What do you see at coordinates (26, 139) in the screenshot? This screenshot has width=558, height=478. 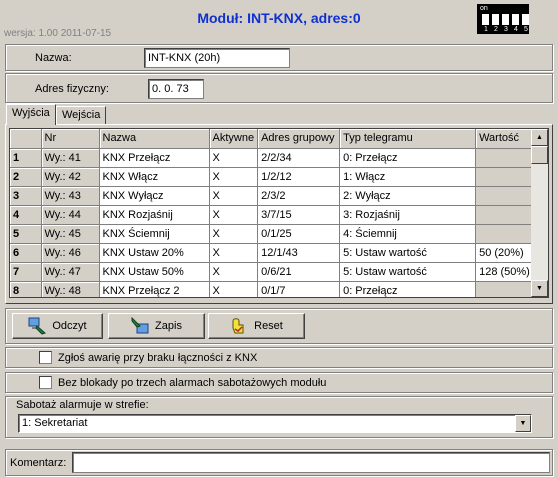 I see `col-header-index` at bounding box center [26, 139].